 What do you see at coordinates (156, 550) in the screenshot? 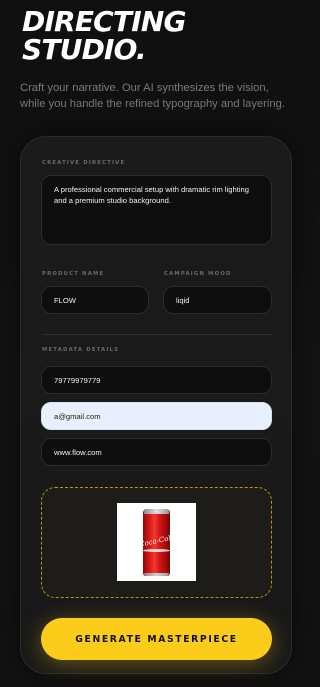
I see `can-ribbon` at bounding box center [156, 550].